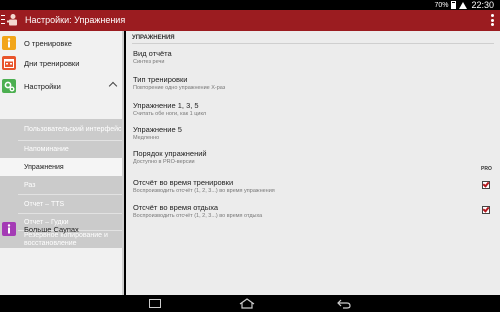 The height and width of the screenshot is (312, 500). Describe the element at coordinates (170, 153) in the screenshot. I see `pref-title: Порядок упражнений` at that location.